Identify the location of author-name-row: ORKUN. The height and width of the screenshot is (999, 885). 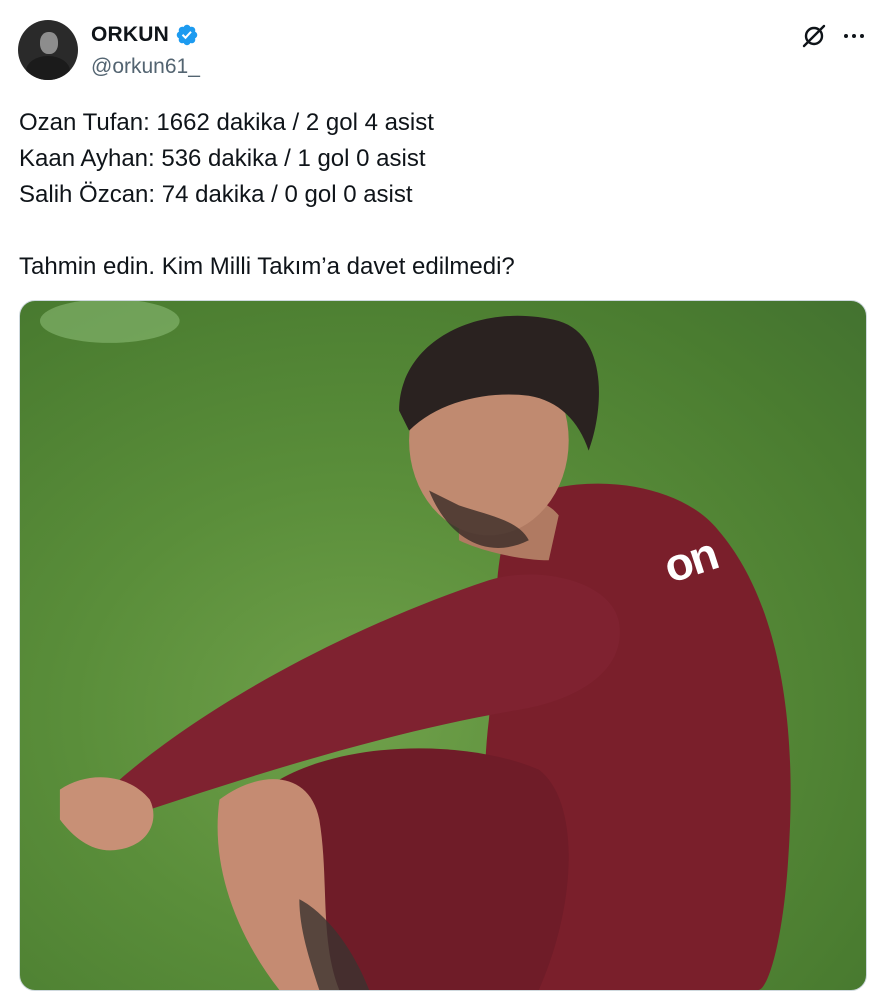
(145, 35).